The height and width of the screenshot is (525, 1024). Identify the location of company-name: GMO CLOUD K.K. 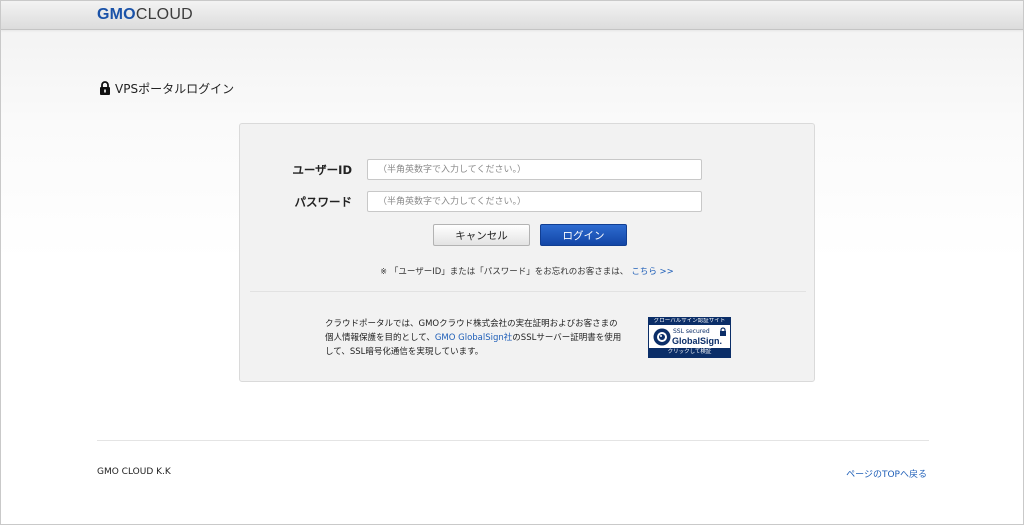
(134, 472).